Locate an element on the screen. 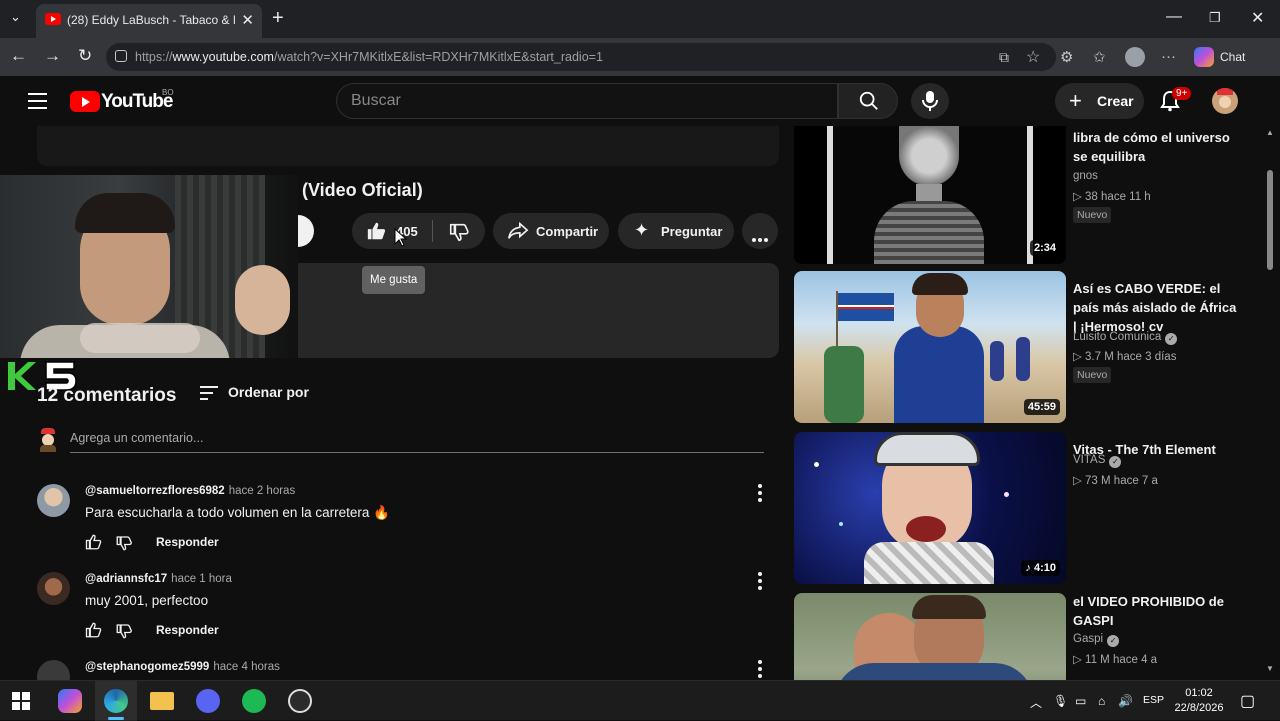  sparkle-icon: ✦ is located at coordinates (642, 230).